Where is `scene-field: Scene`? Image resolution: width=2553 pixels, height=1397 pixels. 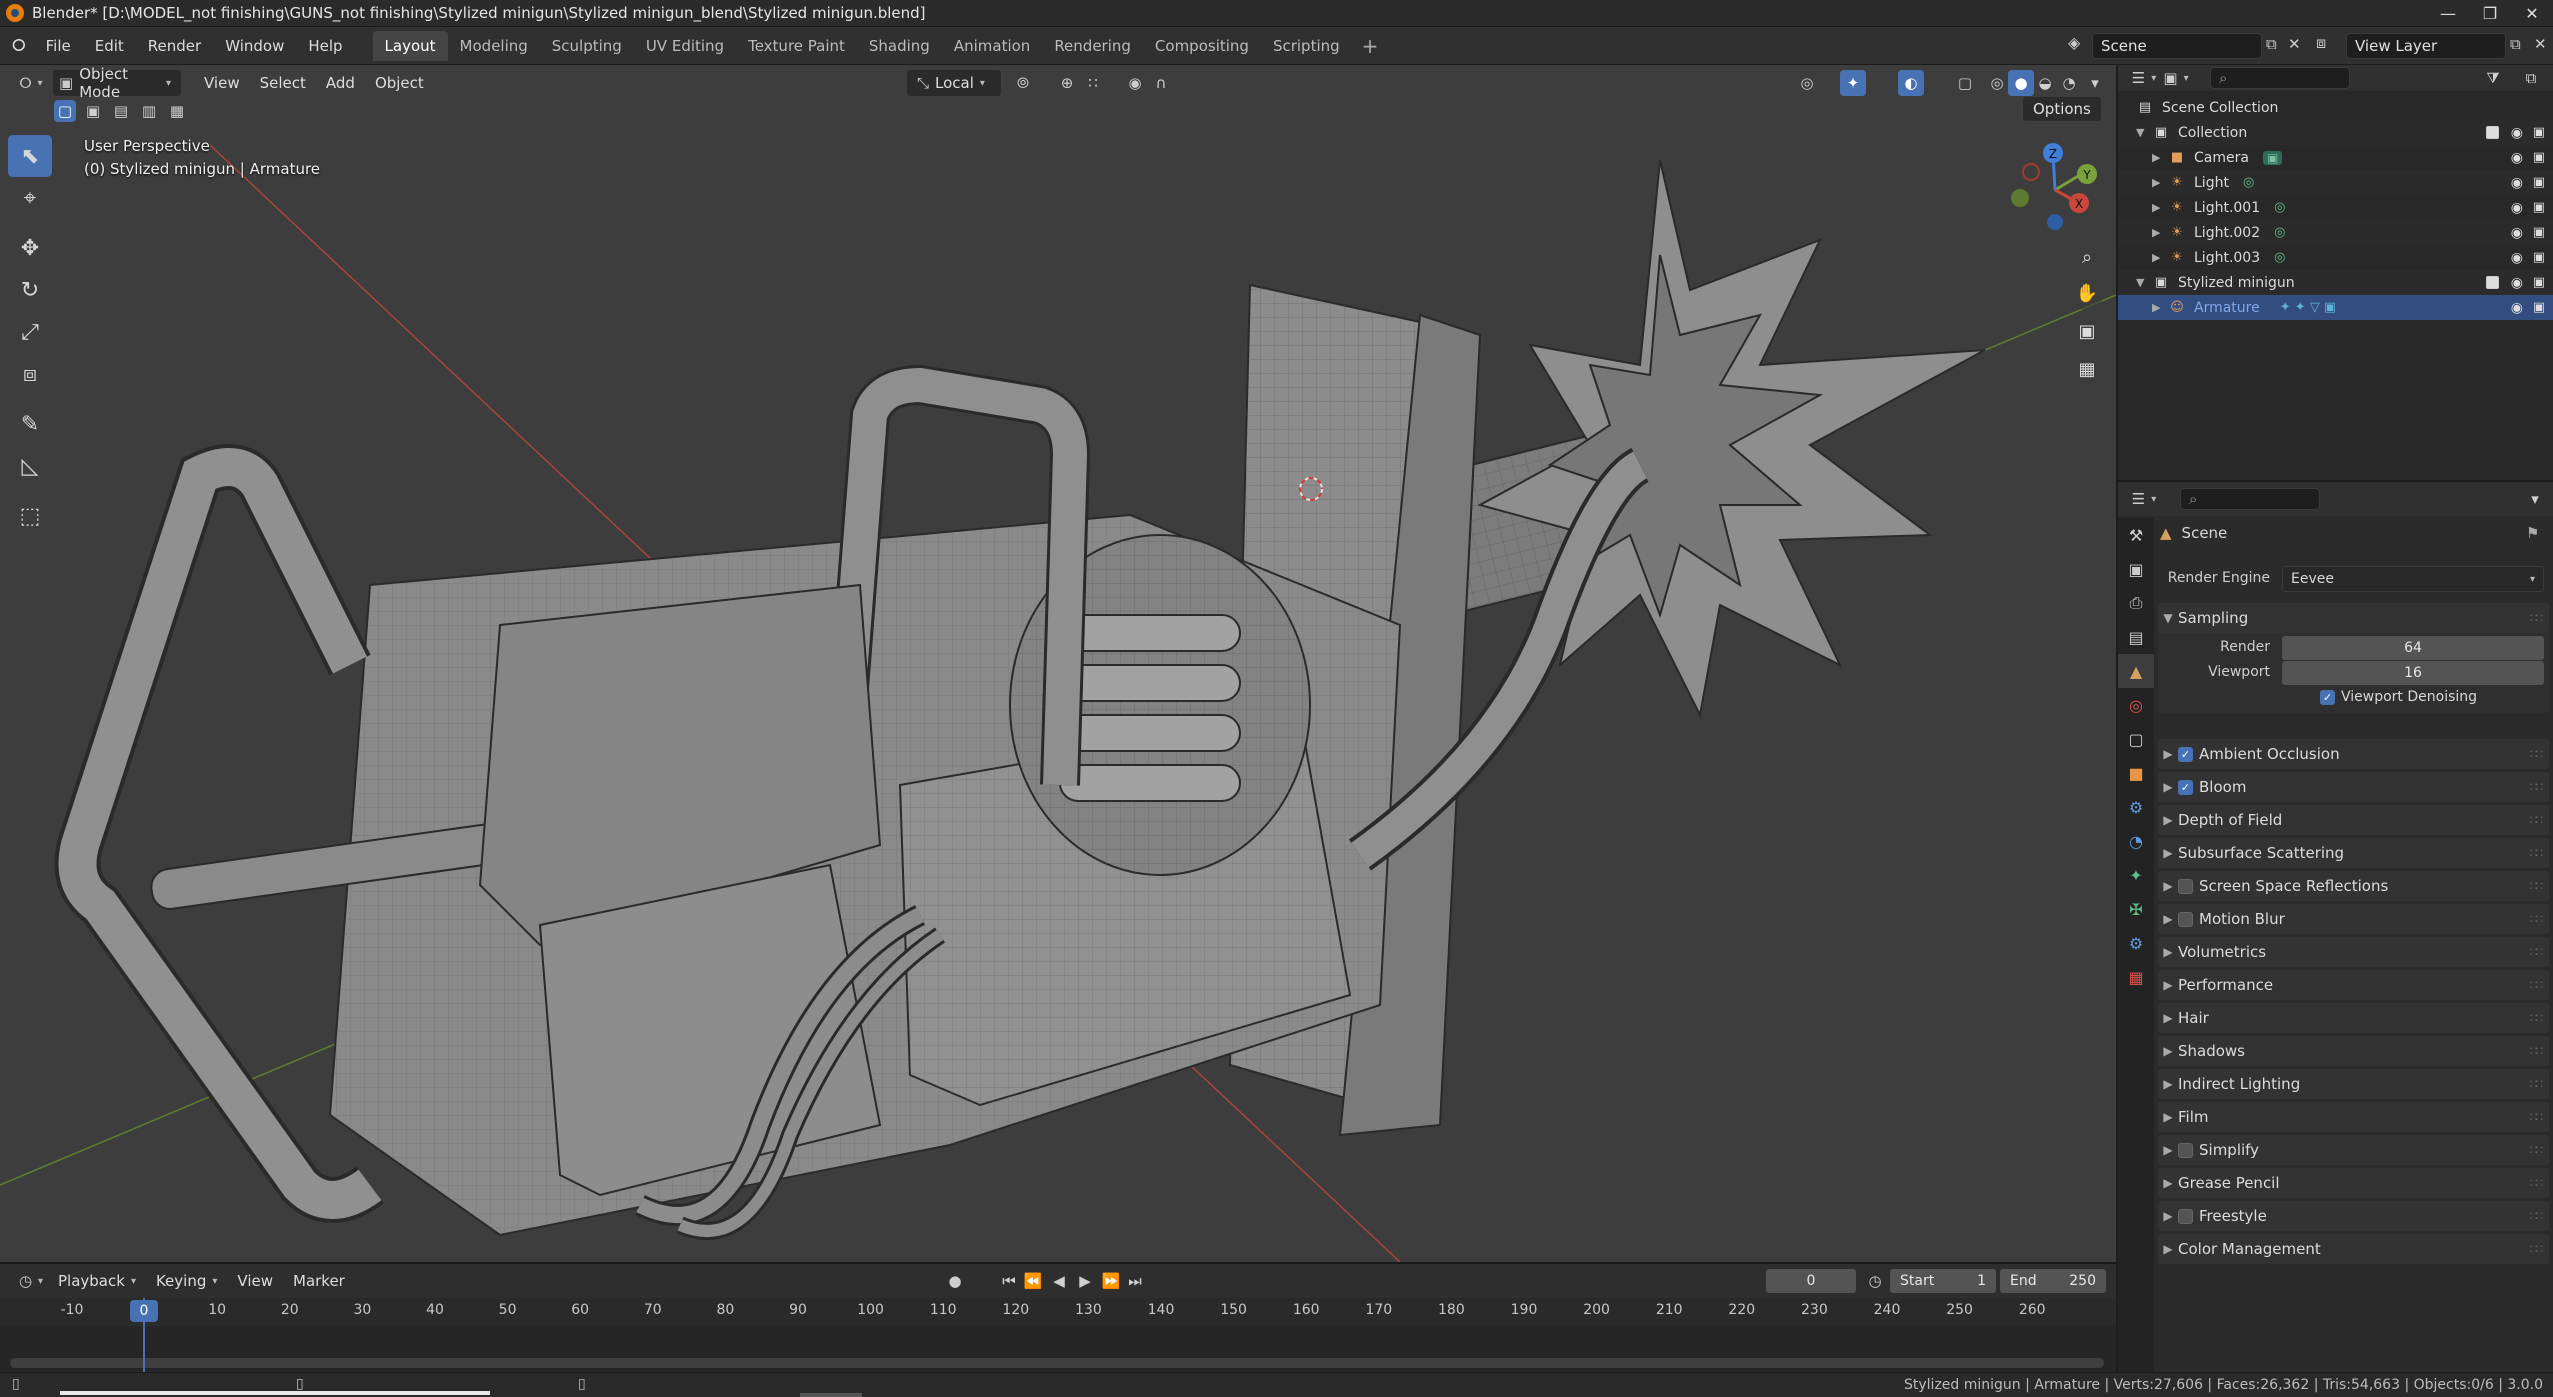 scene-field: Scene is located at coordinates (2177, 46).